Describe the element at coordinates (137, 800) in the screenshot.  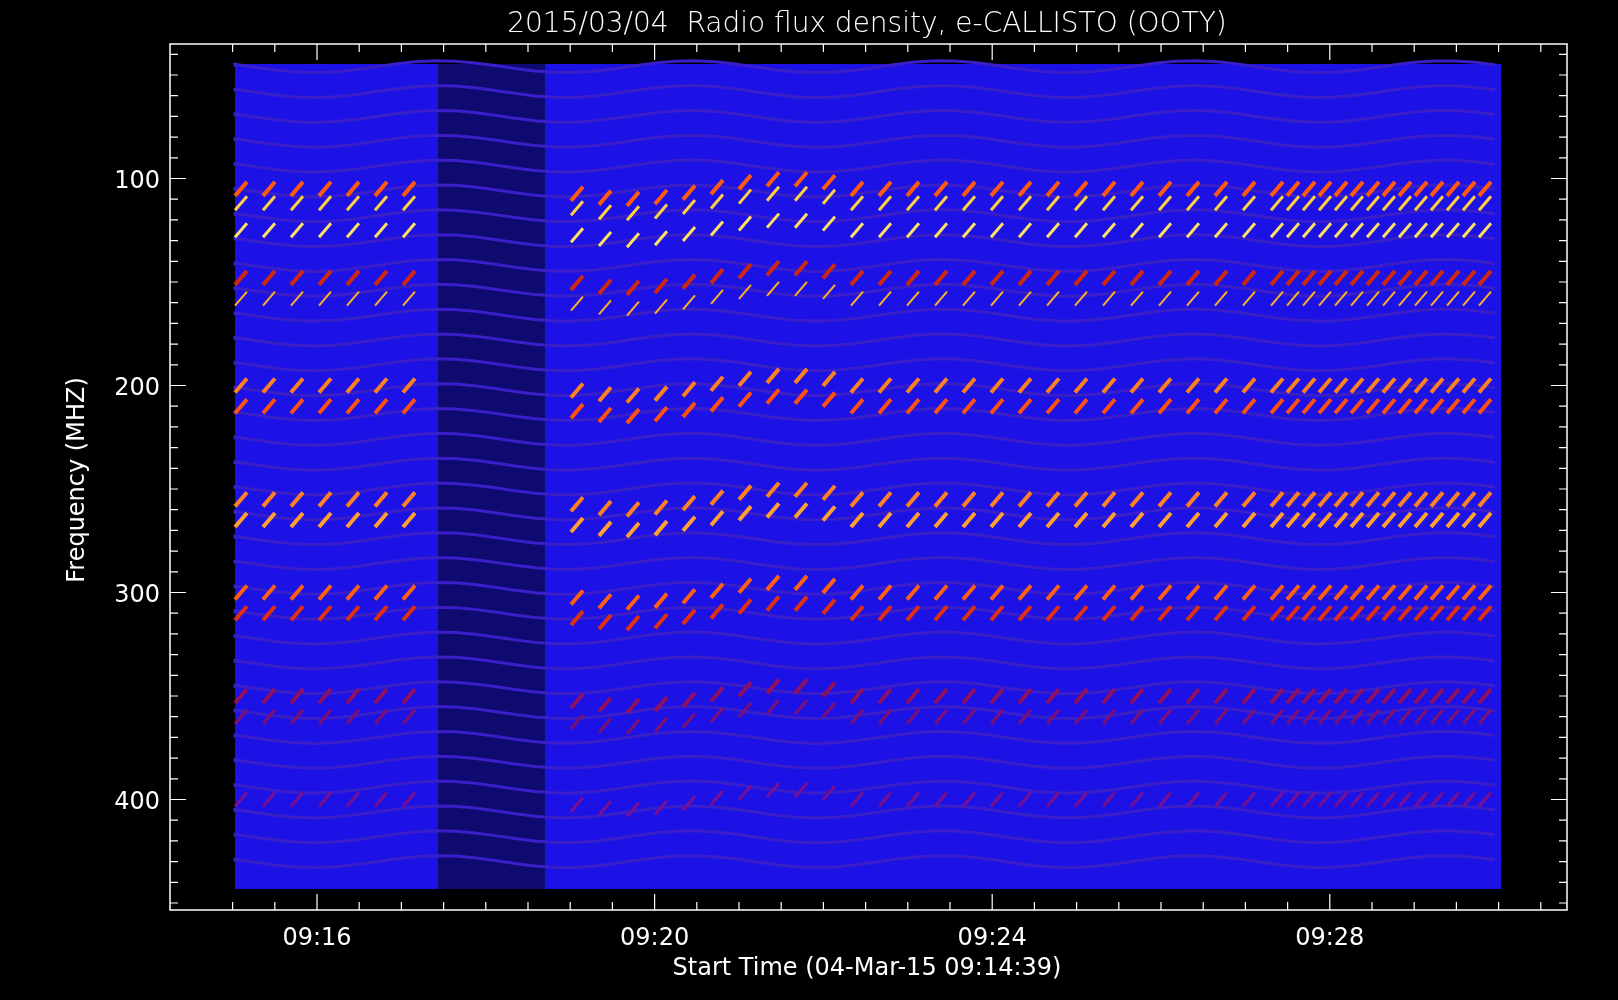
I see `y-tick-label: 400` at that location.